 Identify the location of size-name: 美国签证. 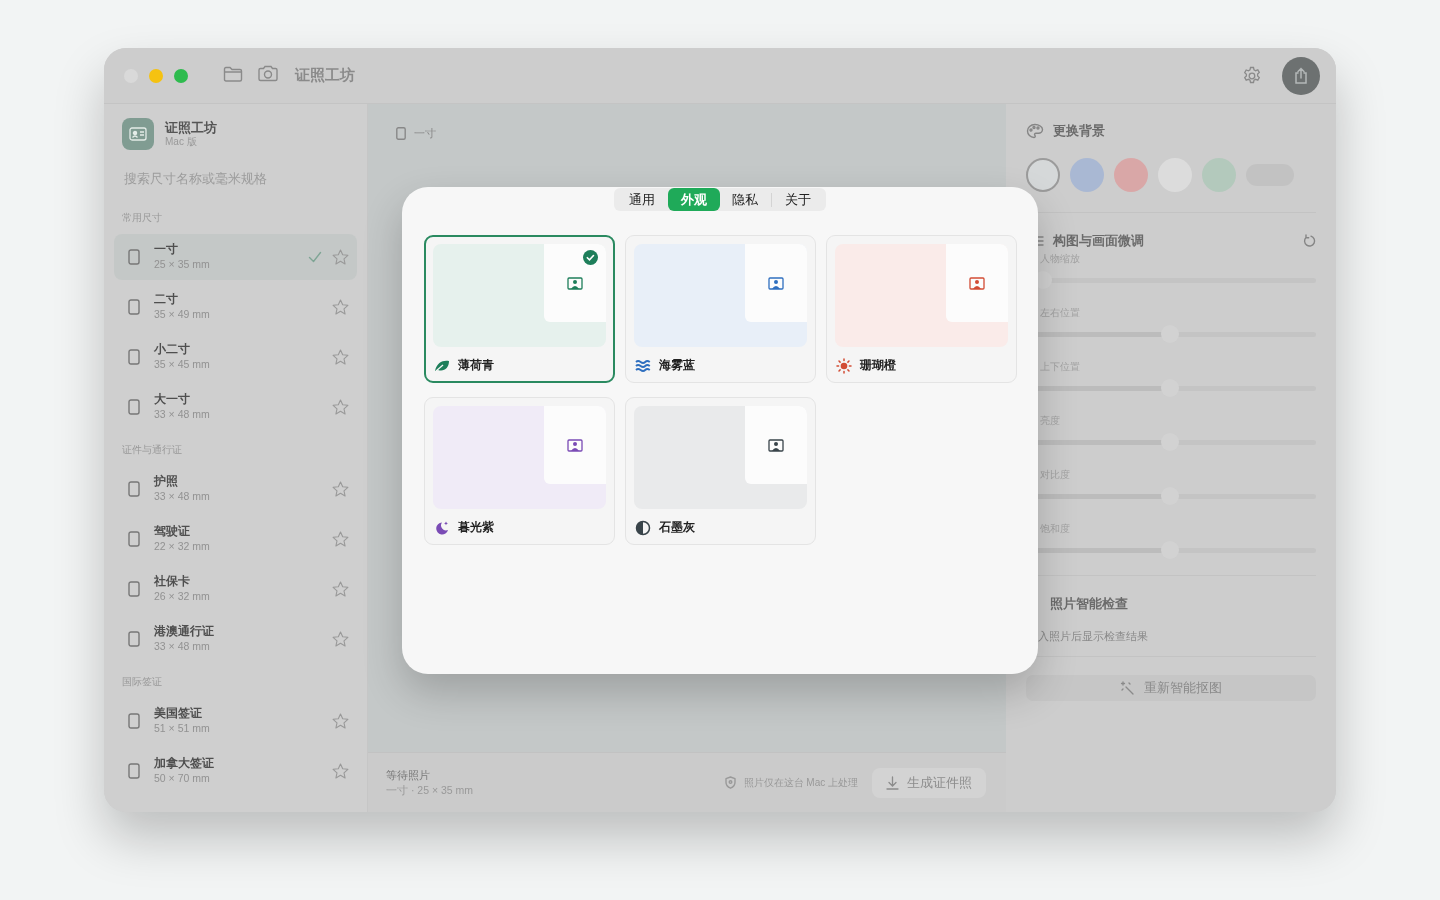
(178, 713).